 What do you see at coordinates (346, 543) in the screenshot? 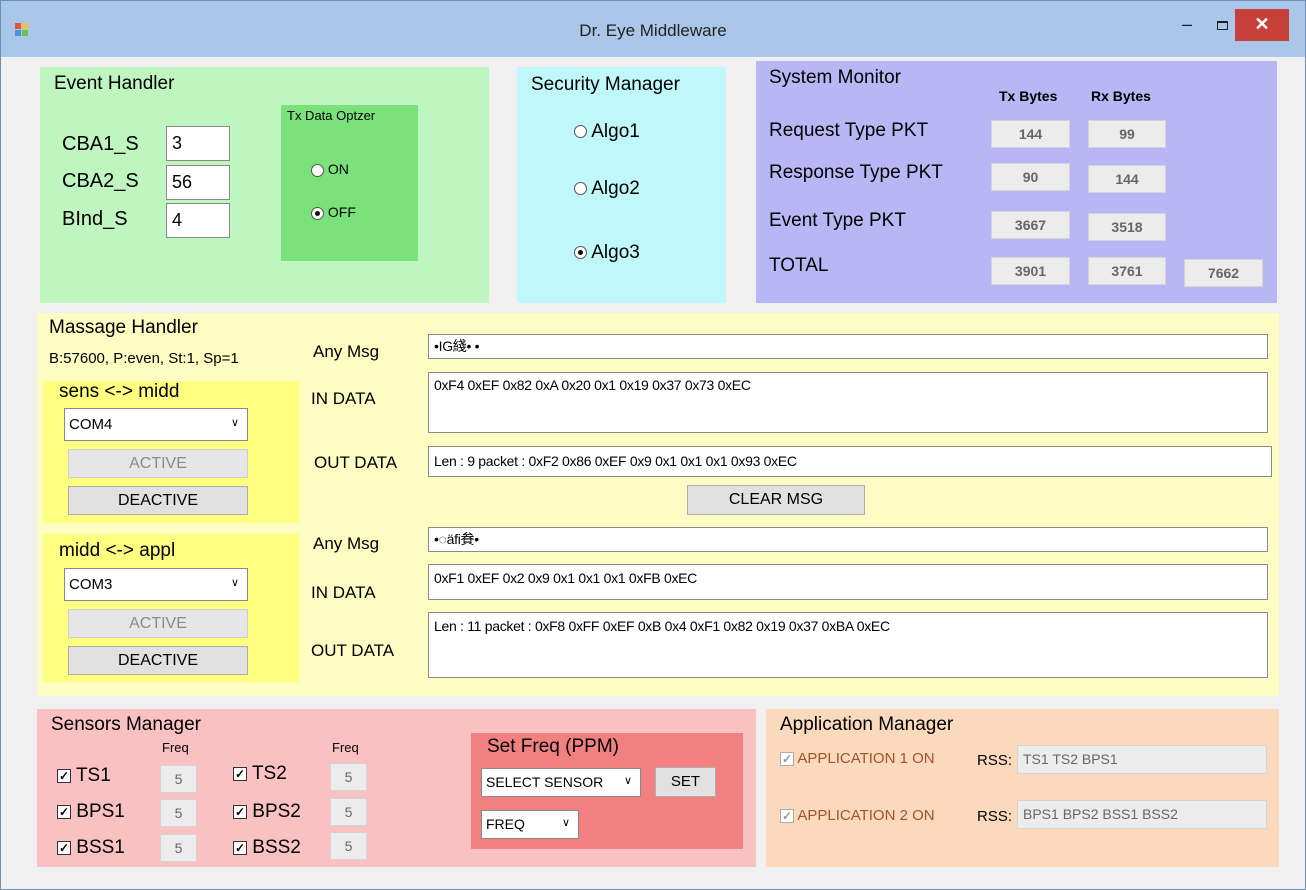
I see `lower-any-msg-label: Any Msg` at bounding box center [346, 543].